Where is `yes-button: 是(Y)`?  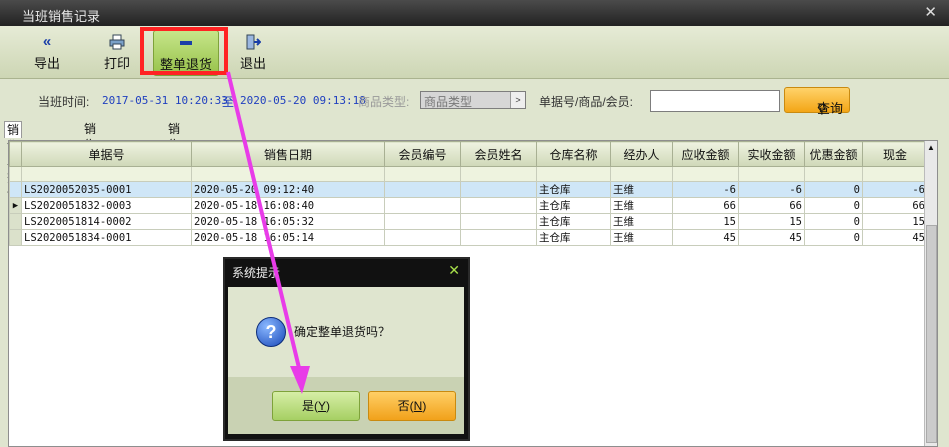 yes-button: 是(Y) is located at coordinates (316, 406).